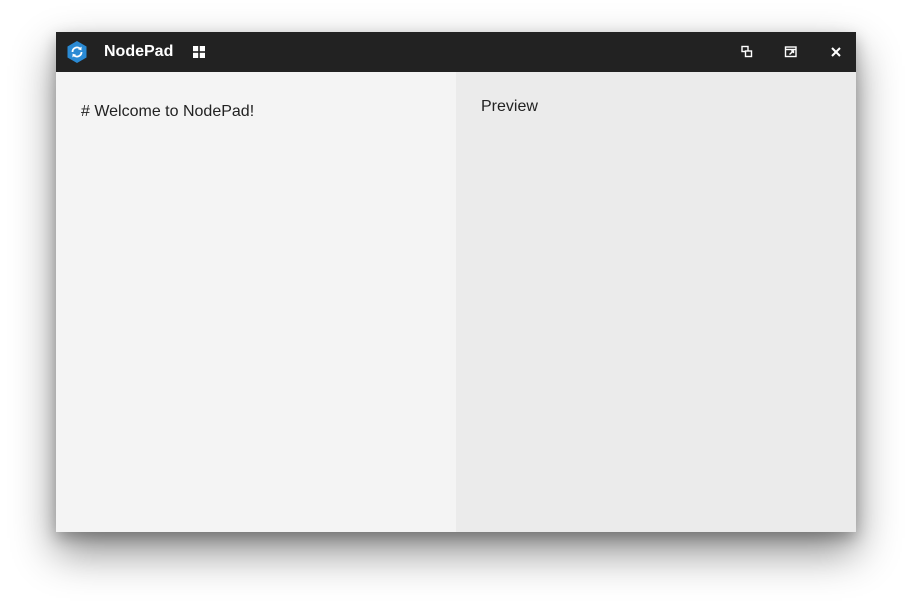  I want to click on editor-content: # Welcome to NodePad!, so click(167, 112).